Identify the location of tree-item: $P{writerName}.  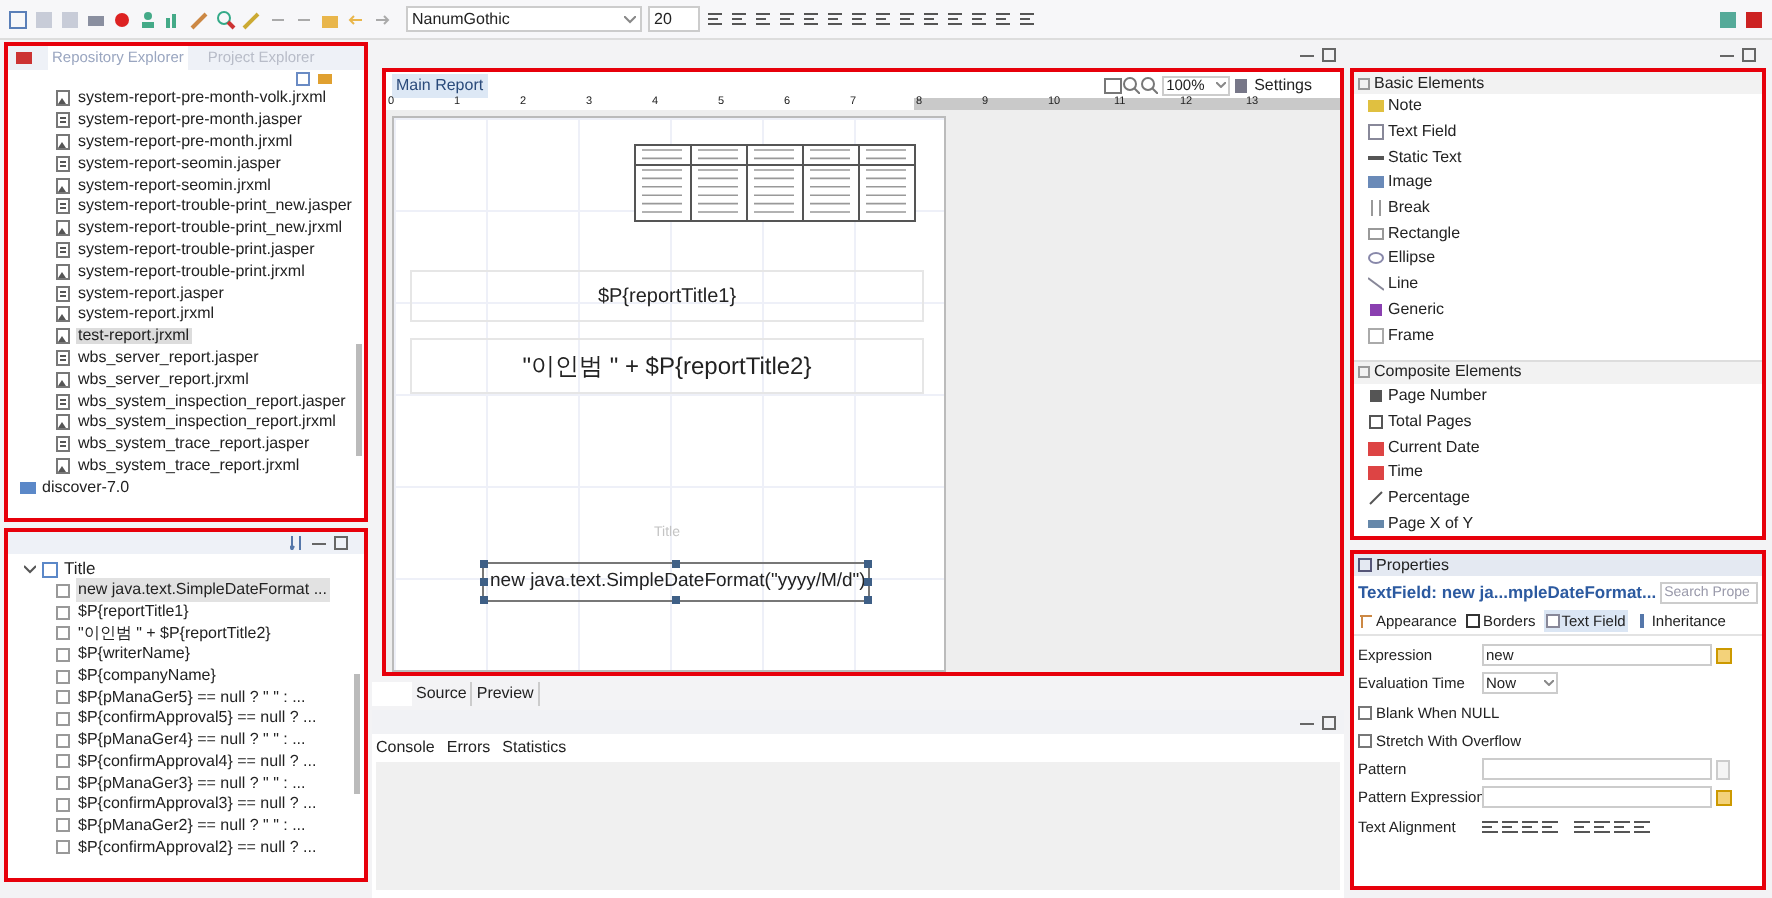
(134, 654).